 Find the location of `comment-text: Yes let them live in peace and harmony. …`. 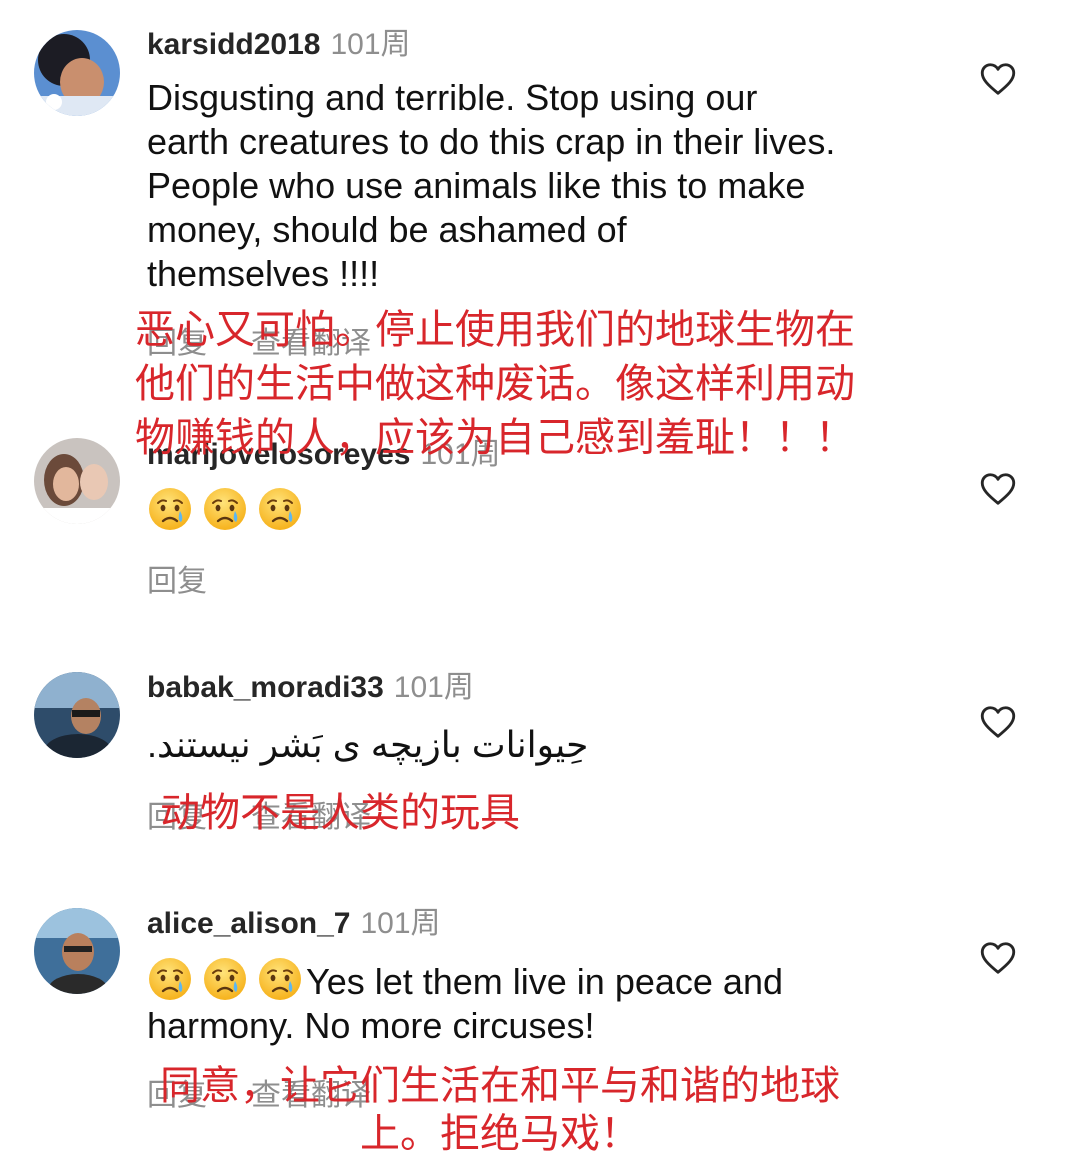

comment-text: Yes let them live in peace and harmony. … is located at coordinates (542, 1002).